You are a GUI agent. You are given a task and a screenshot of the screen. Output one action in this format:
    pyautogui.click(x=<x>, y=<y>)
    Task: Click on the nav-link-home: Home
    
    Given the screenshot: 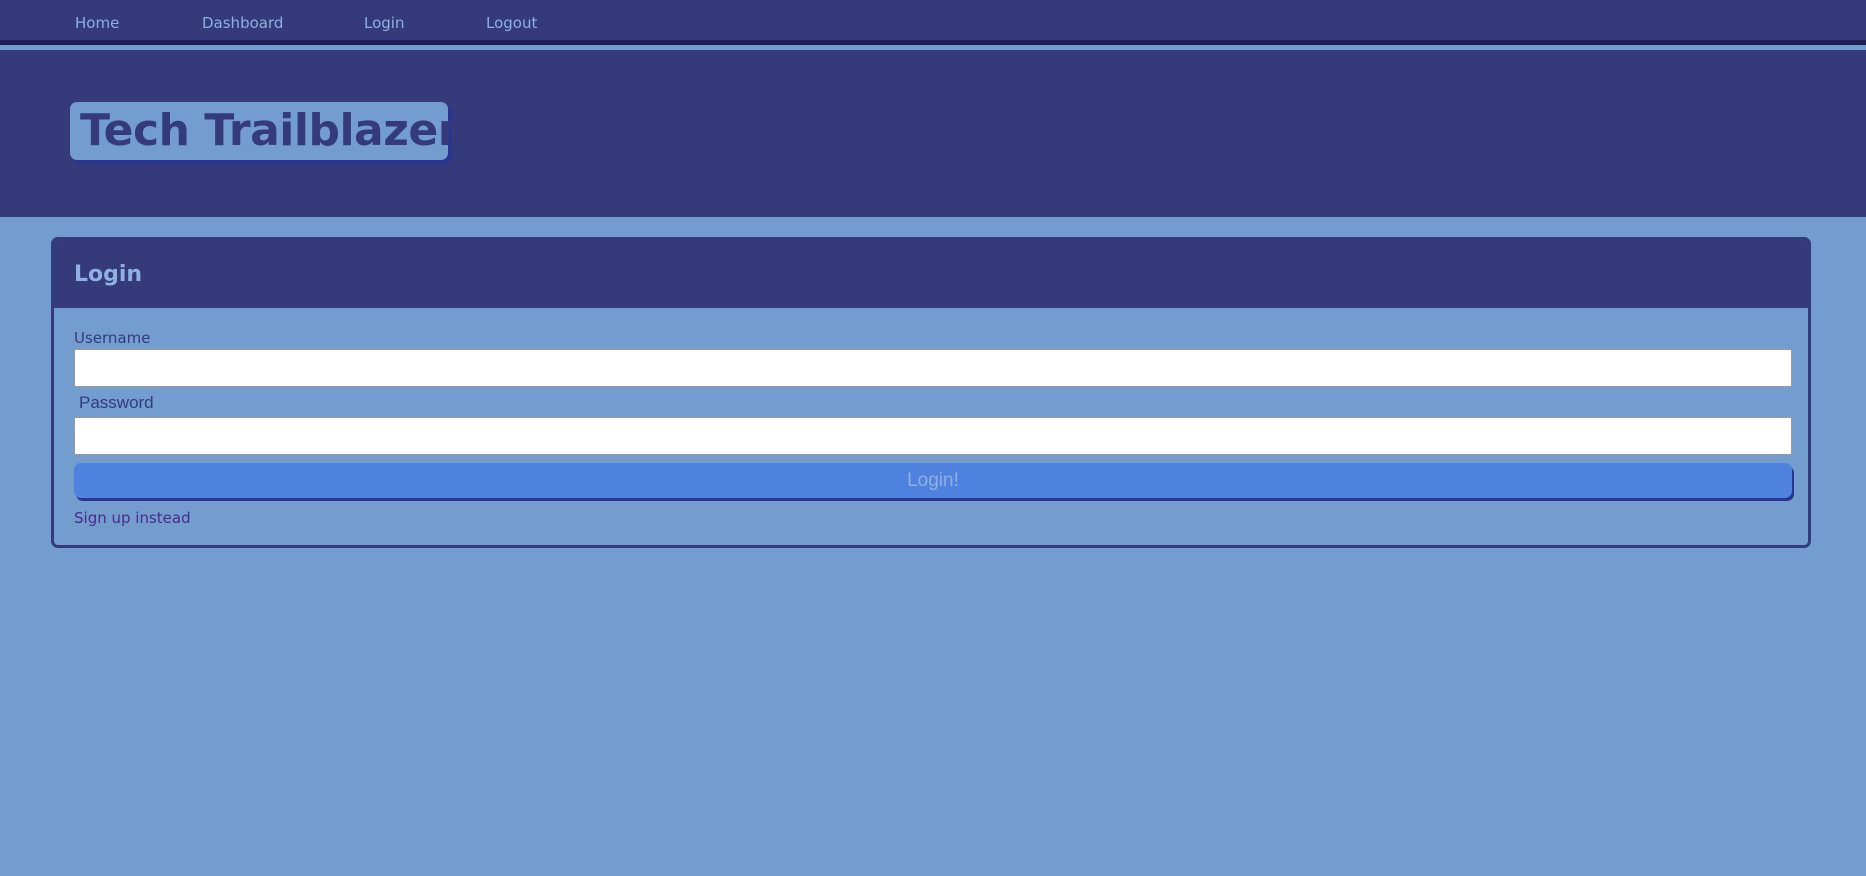 What is the action you would take?
    pyautogui.click(x=97, y=23)
    